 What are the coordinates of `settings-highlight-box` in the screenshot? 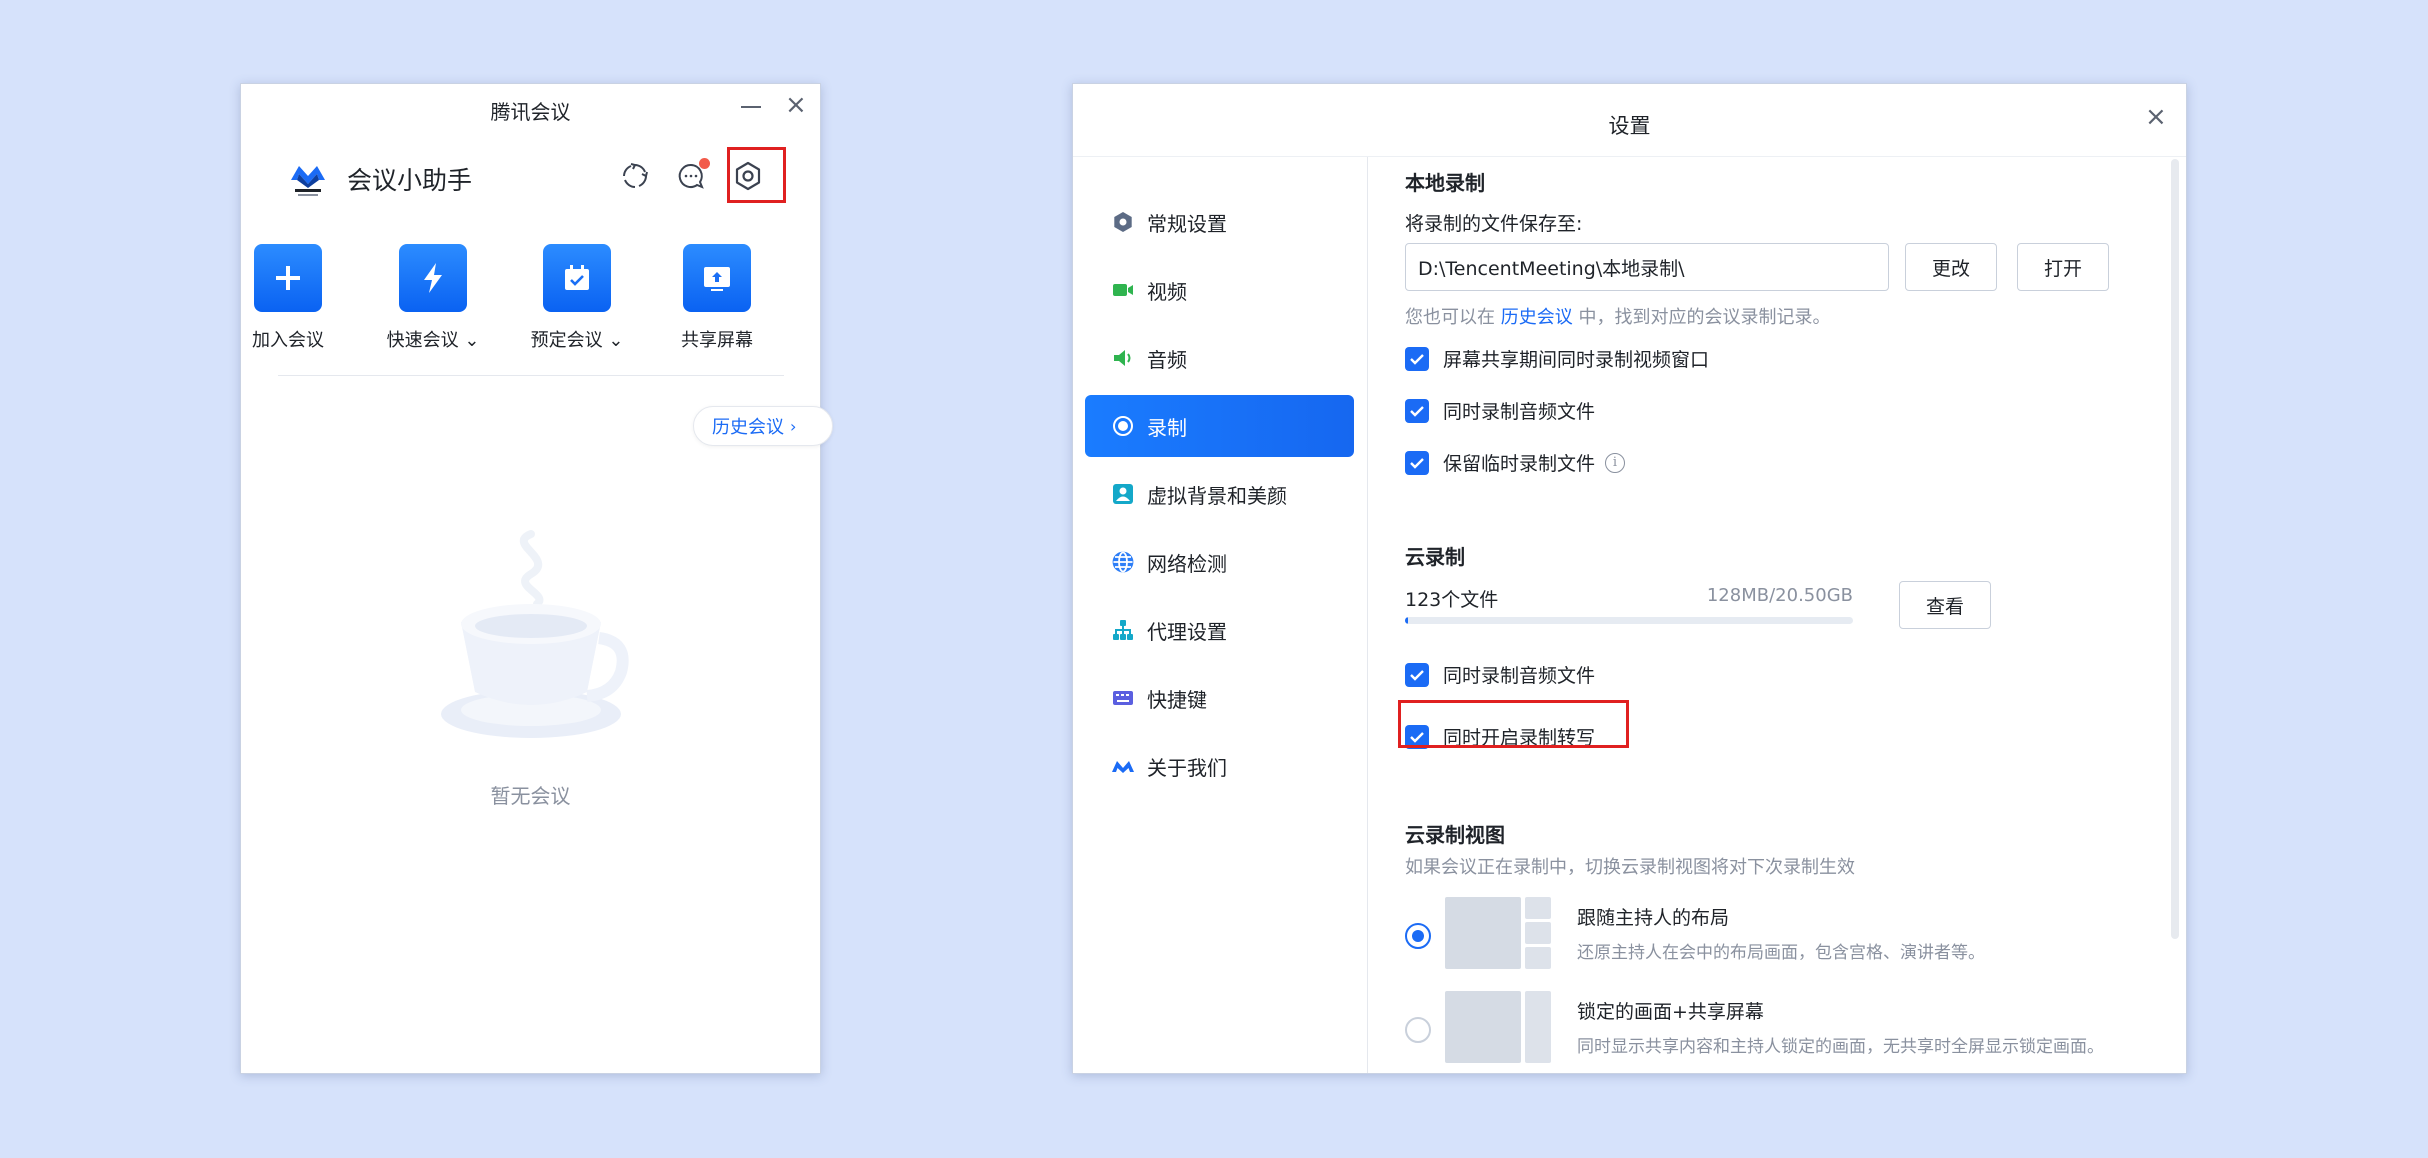 It's located at (756, 175).